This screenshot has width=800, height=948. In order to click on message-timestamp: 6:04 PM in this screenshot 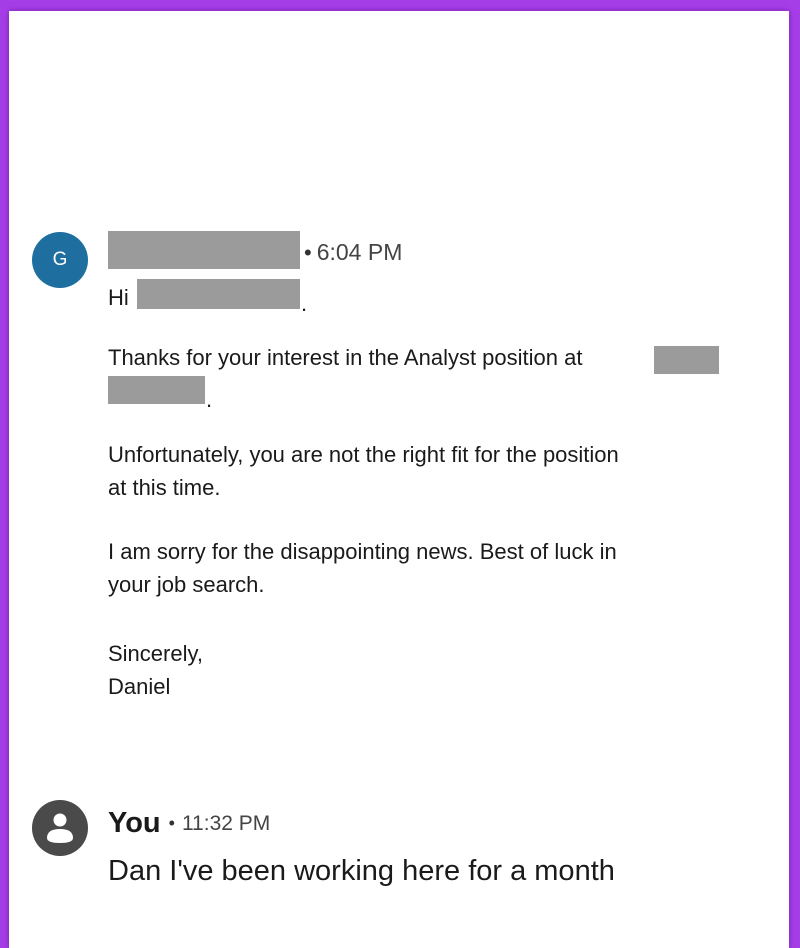, I will do `click(359, 252)`.